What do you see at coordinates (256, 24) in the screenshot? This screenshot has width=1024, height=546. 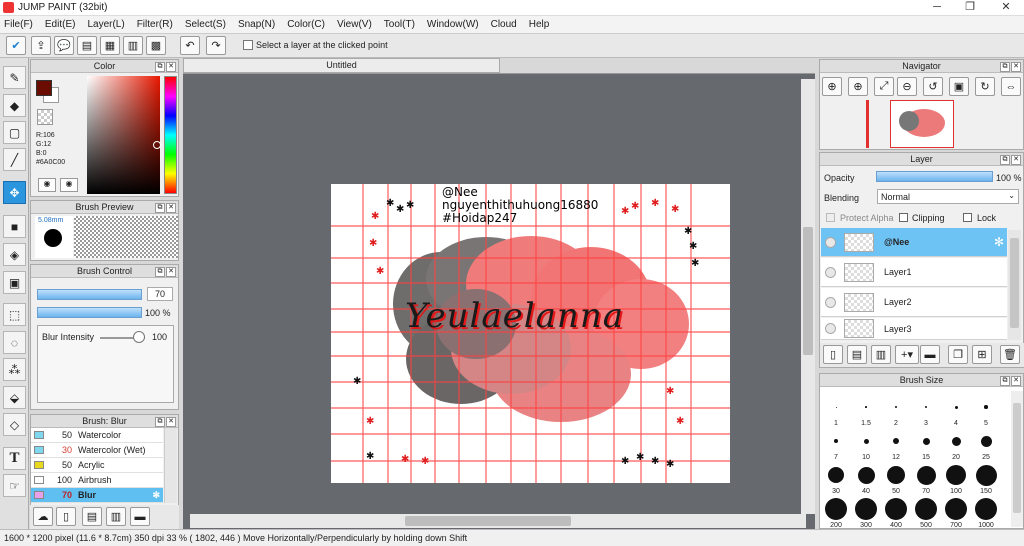 I see `menu-snap: Snap(N)` at bounding box center [256, 24].